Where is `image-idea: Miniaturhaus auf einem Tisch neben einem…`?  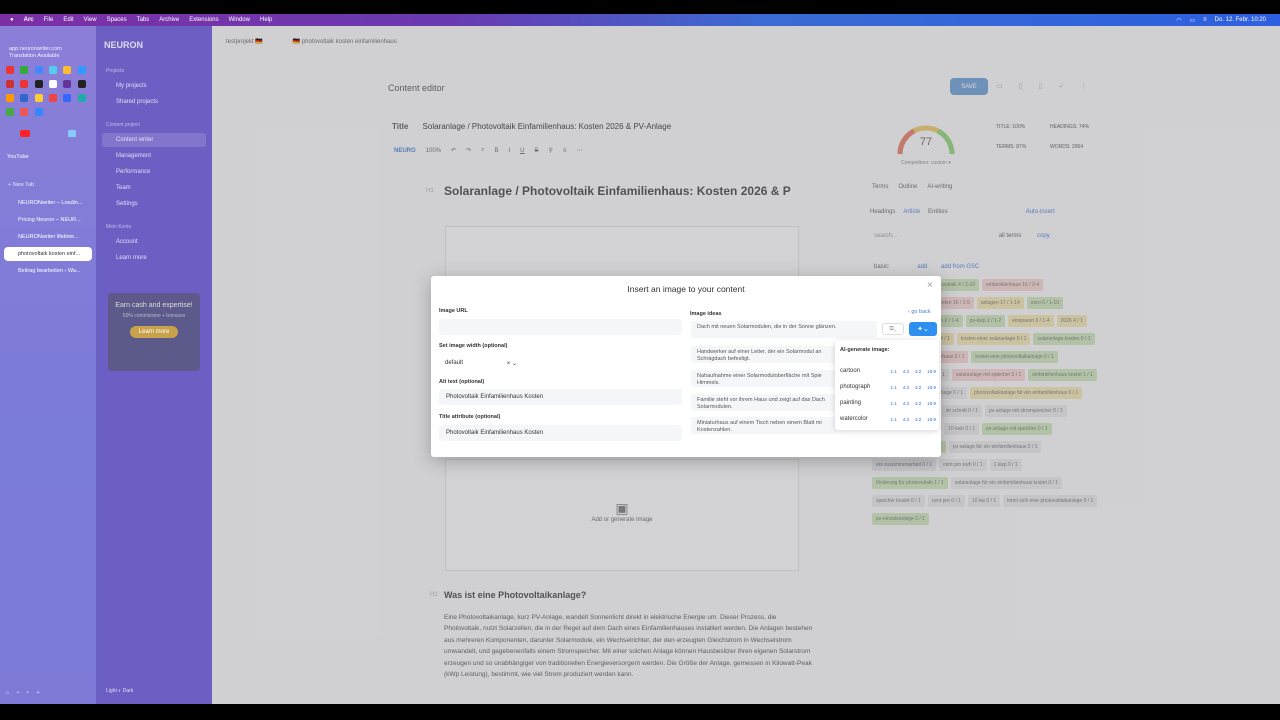 image-idea: Miniaturhaus auf einem Tisch neben einem… is located at coordinates (764, 425).